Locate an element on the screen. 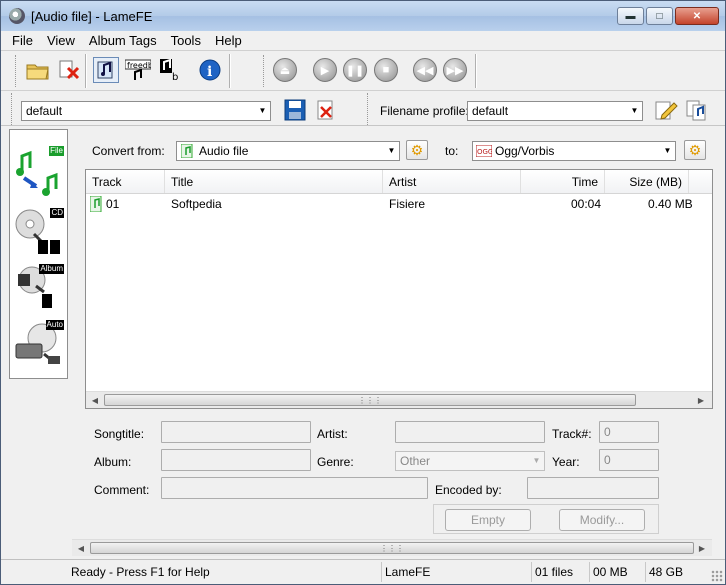 The height and width of the screenshot is (585, 726). close-button: ✕ is located at coordinates (697, 16).